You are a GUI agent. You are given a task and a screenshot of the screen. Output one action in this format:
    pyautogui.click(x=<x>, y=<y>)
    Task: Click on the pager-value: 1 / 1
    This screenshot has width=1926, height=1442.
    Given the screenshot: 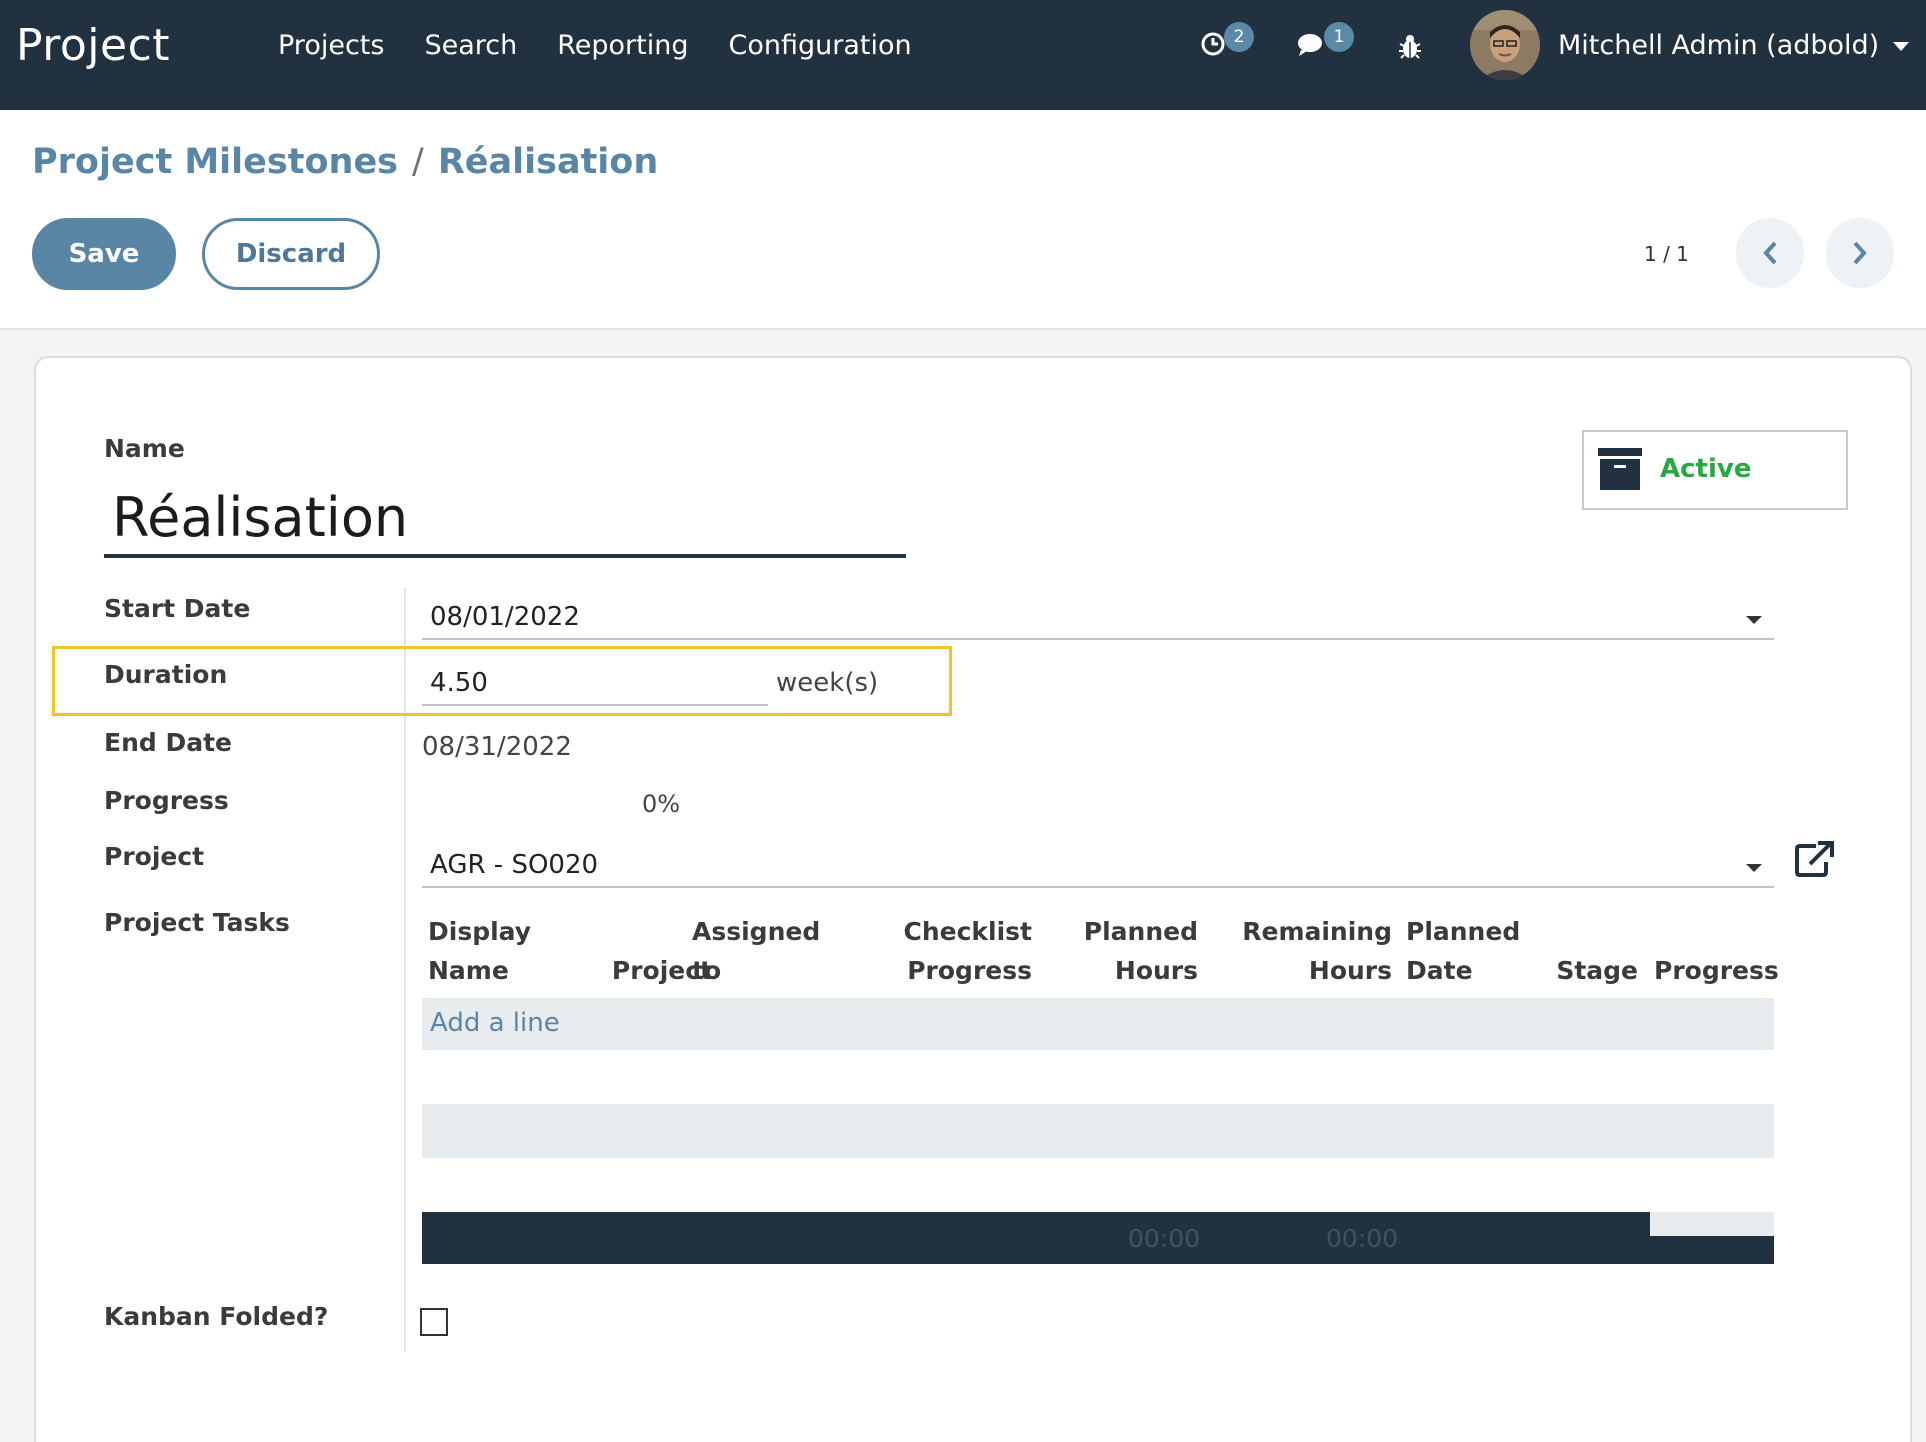 What is the action you would take?
    pyautogui.click(x=1666, y=254)
    